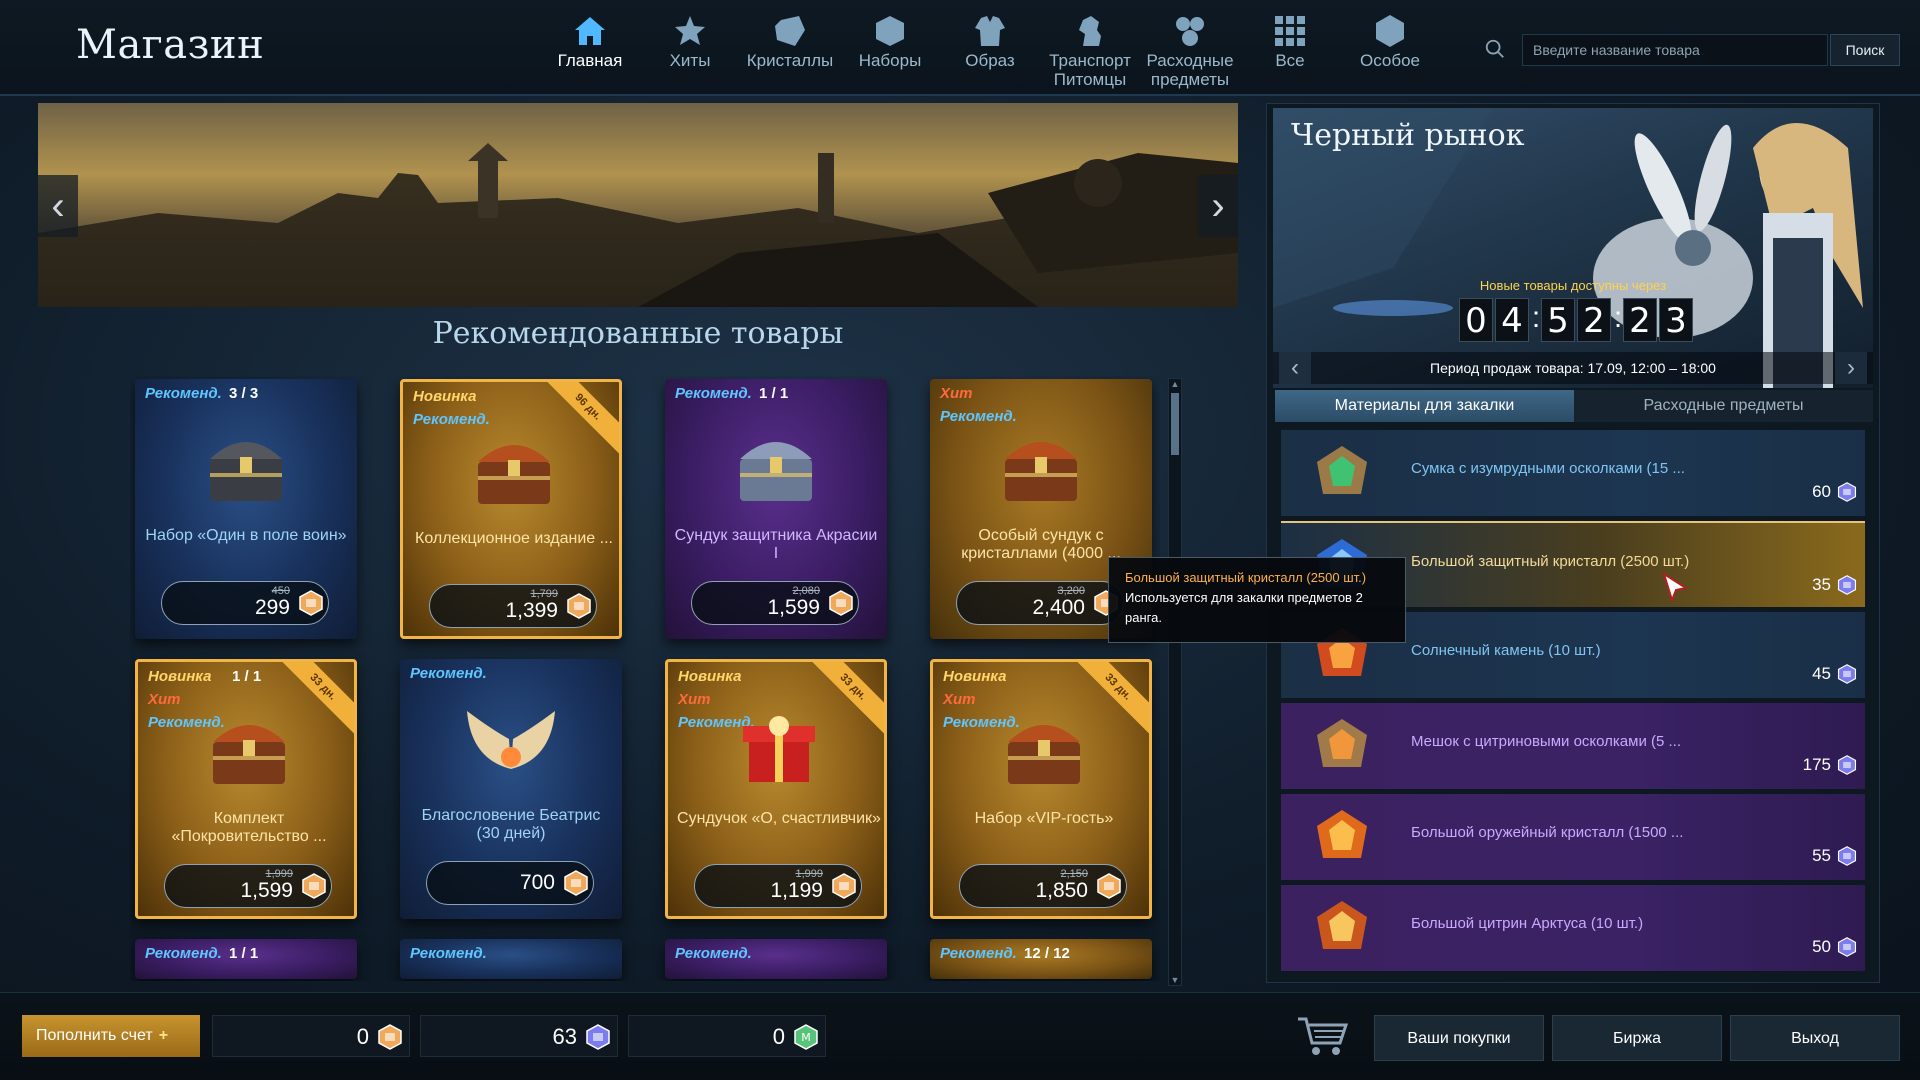  Describe the element at coordinates (1047, 953) in the screenshot. I see `product-count: 12 / 12` at that location.